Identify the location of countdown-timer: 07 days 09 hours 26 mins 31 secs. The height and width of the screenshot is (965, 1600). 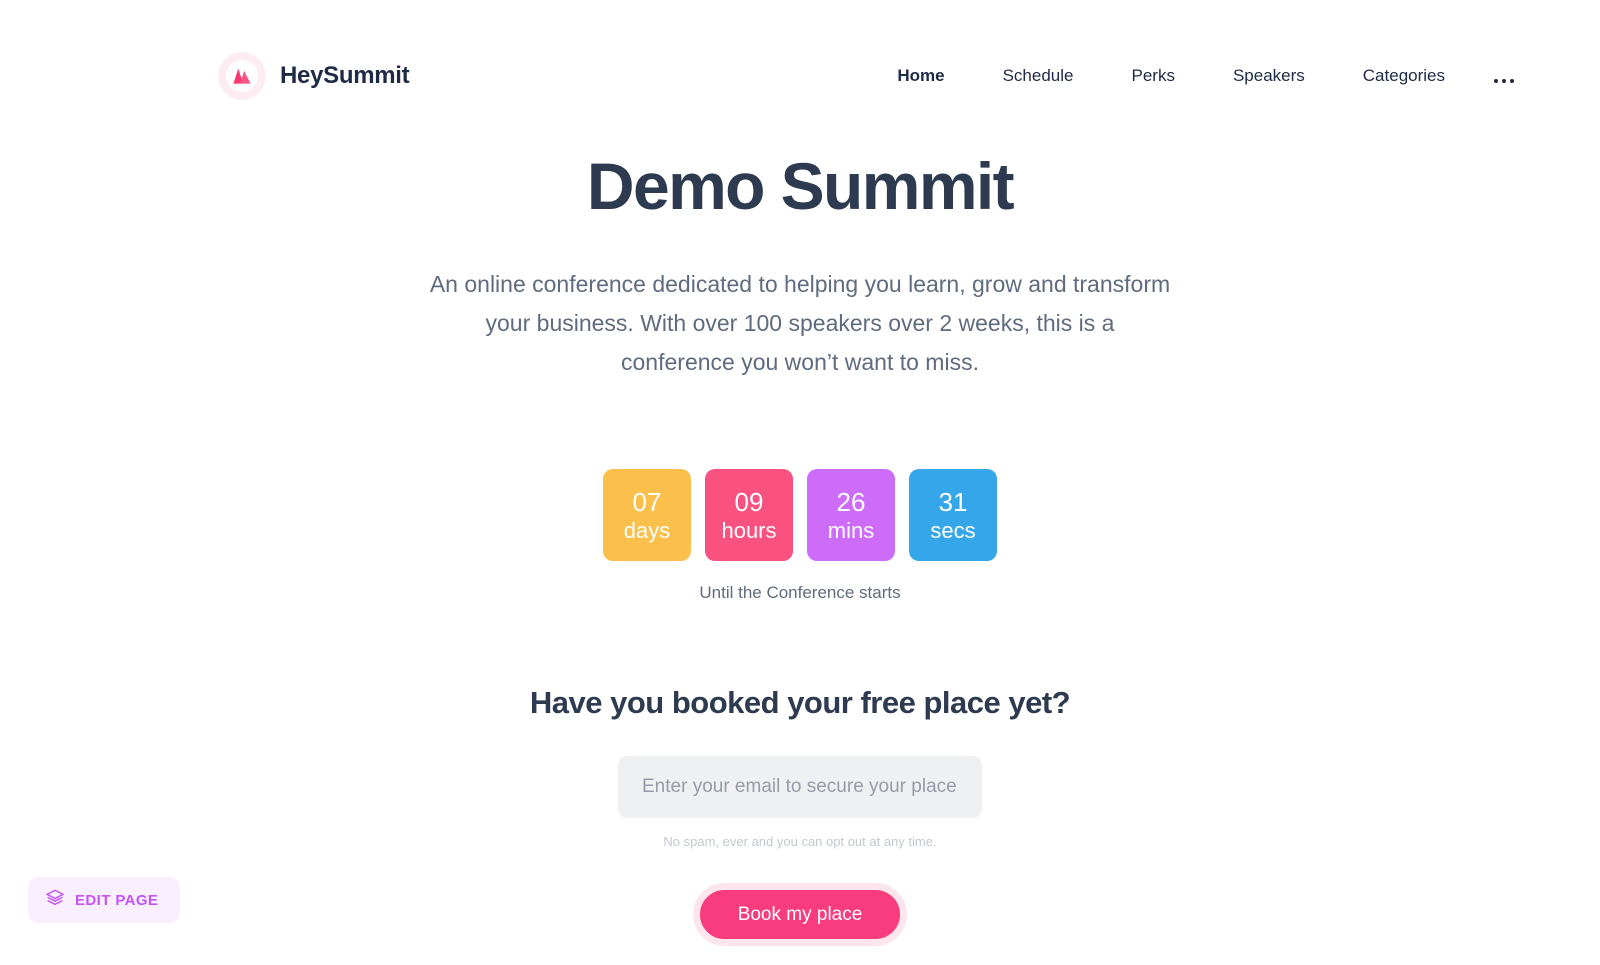
(800, 515).